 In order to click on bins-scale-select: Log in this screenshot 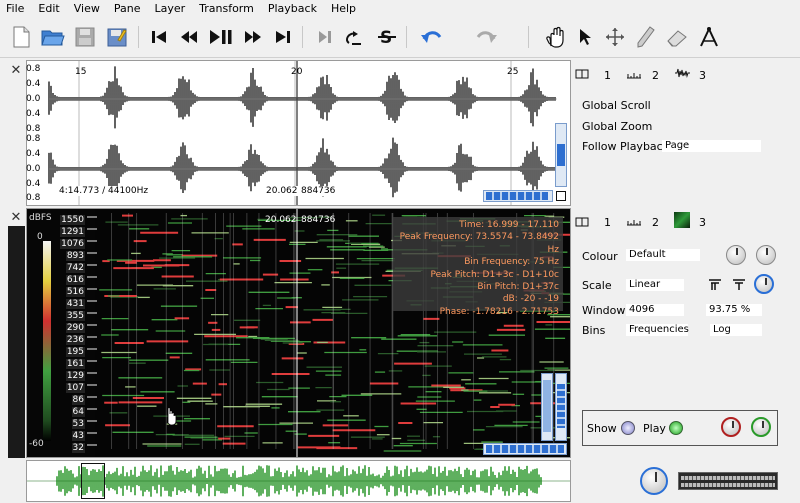, I will do `click(736, 330)`.